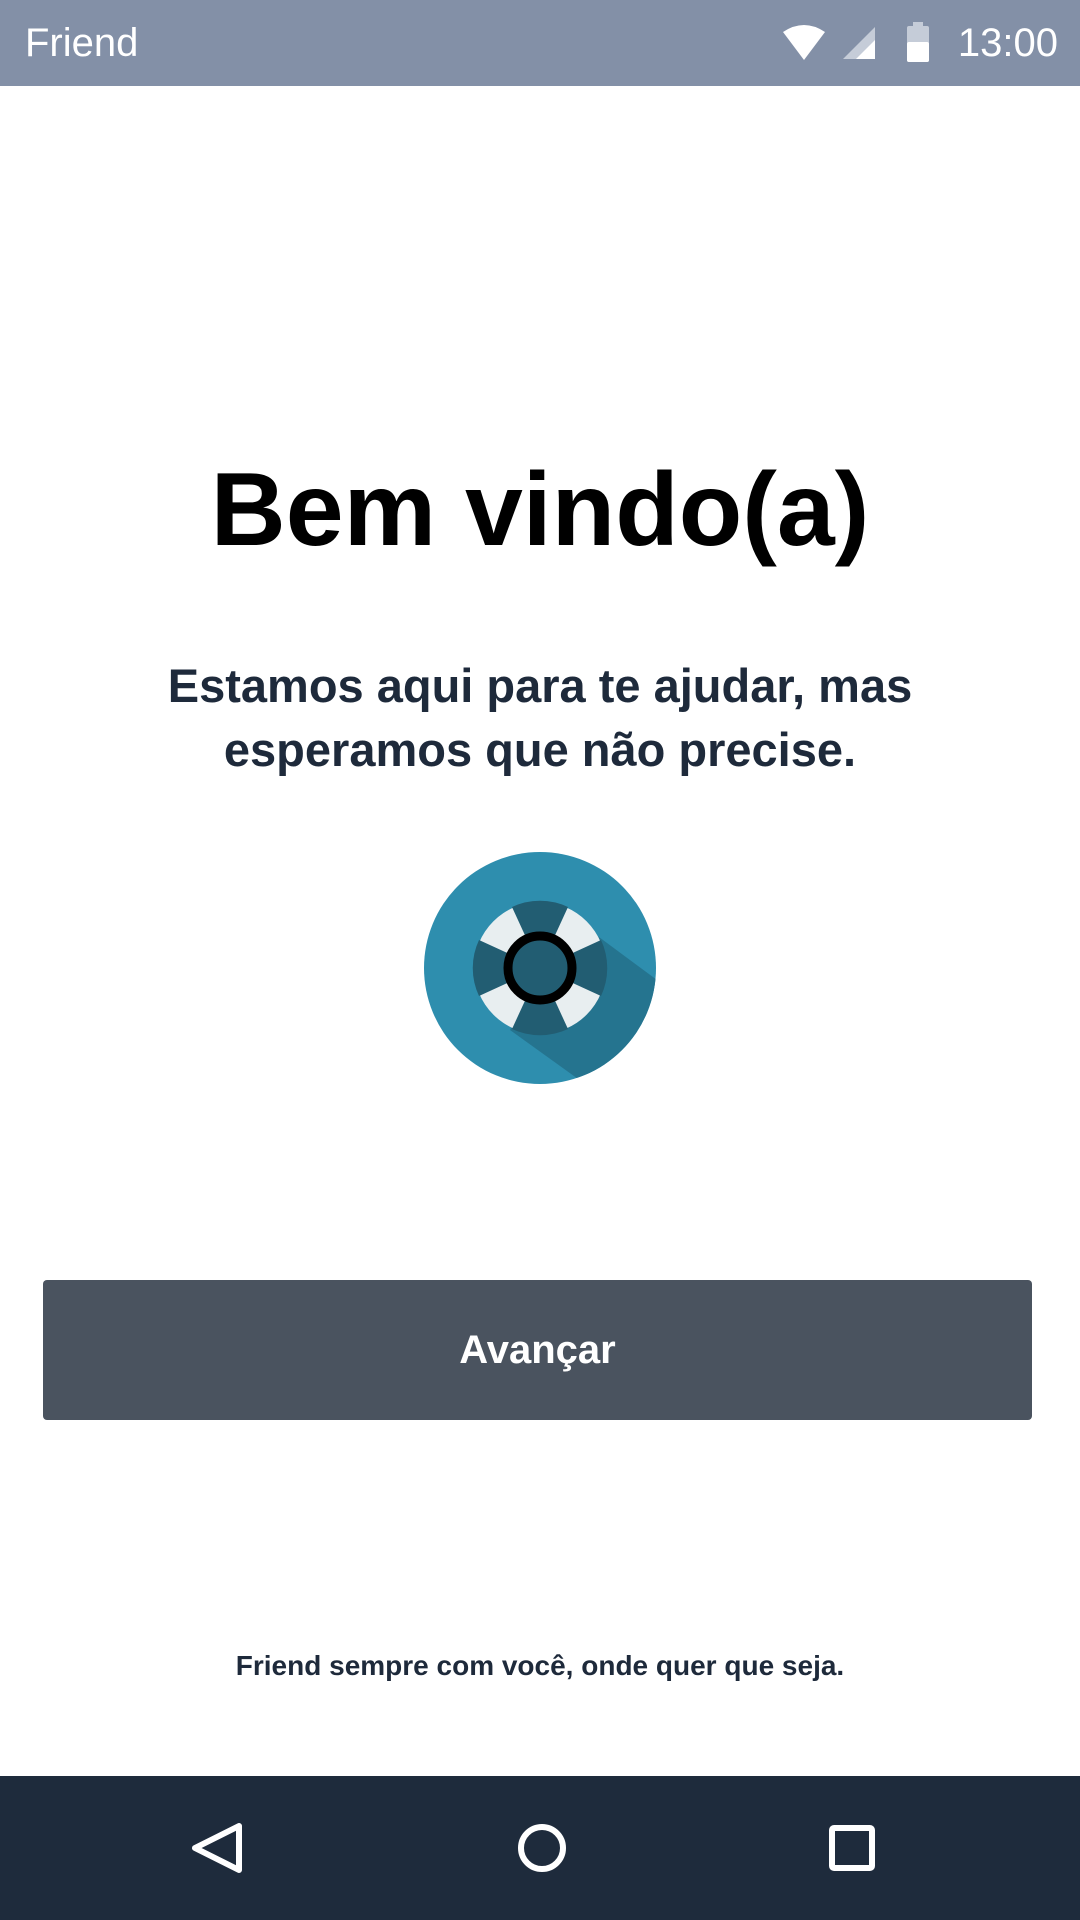 The height and width of the screenshot is (1920, 1080). I want to click on status-app-name: Friend, so click(82, 43).